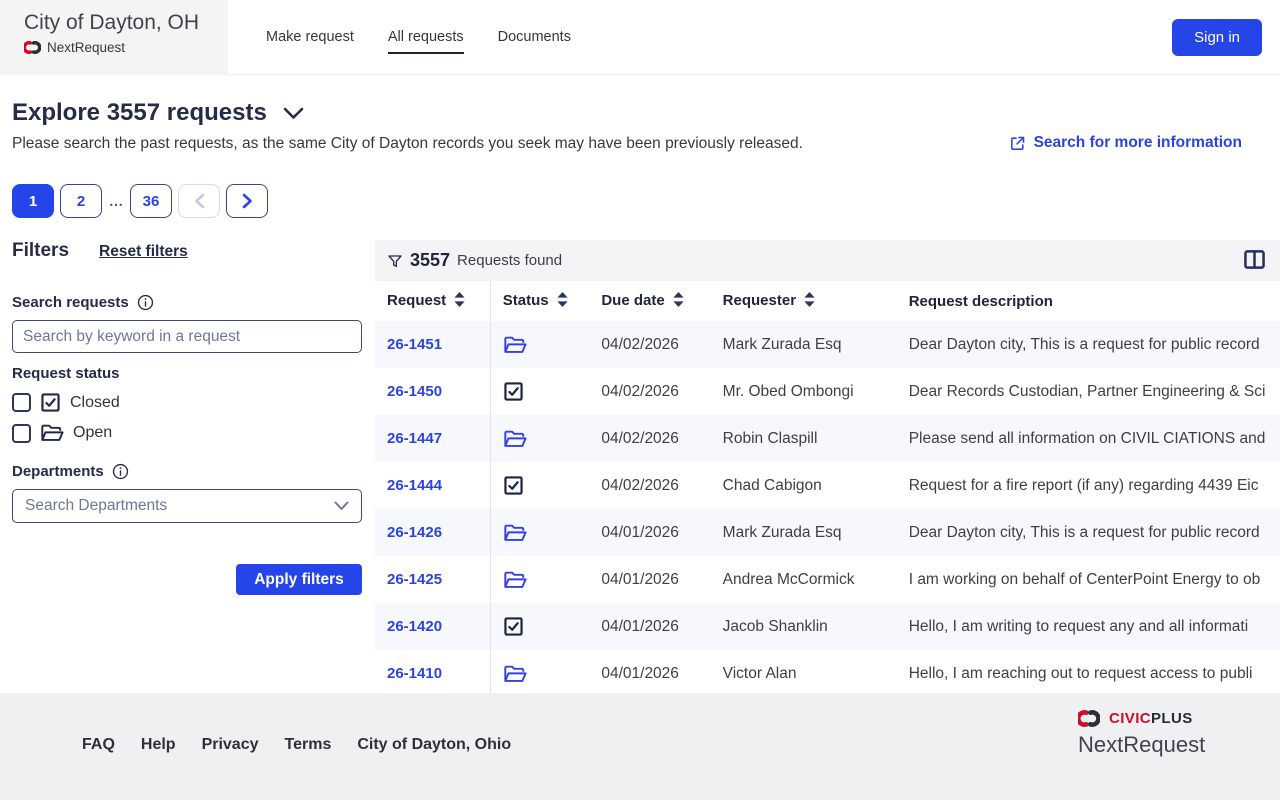 The height and width of the screenshot is (800, 1280). What do you see at coordinates (187, 433) in the screenshot?
I see `status-option-open: Open` at bounding box center [187, 433].